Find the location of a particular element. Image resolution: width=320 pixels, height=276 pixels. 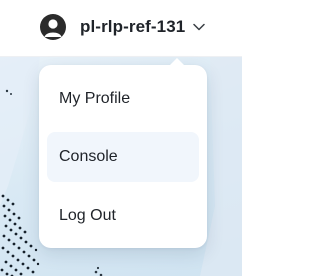

menu-item-log-out: Log Out is located at coordinates (123, 216).